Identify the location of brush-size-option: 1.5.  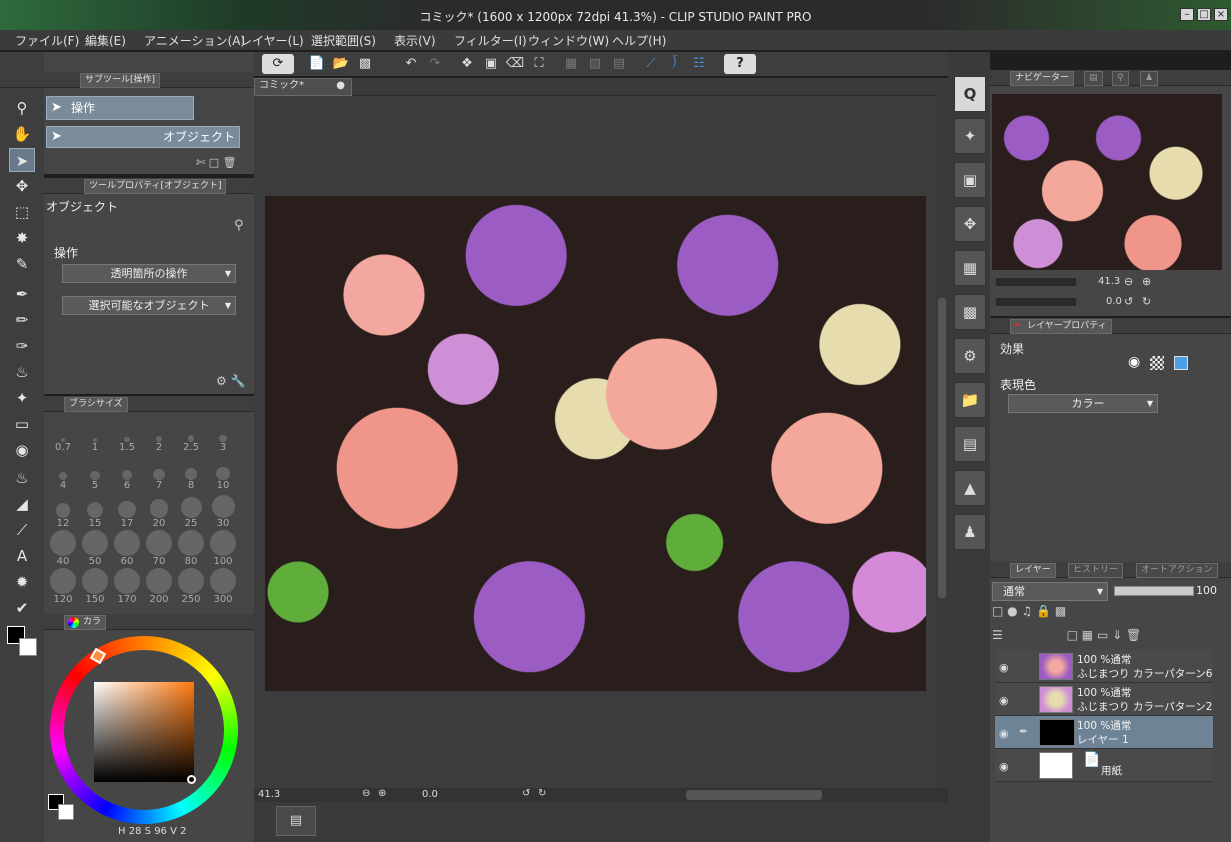
(127, 435).